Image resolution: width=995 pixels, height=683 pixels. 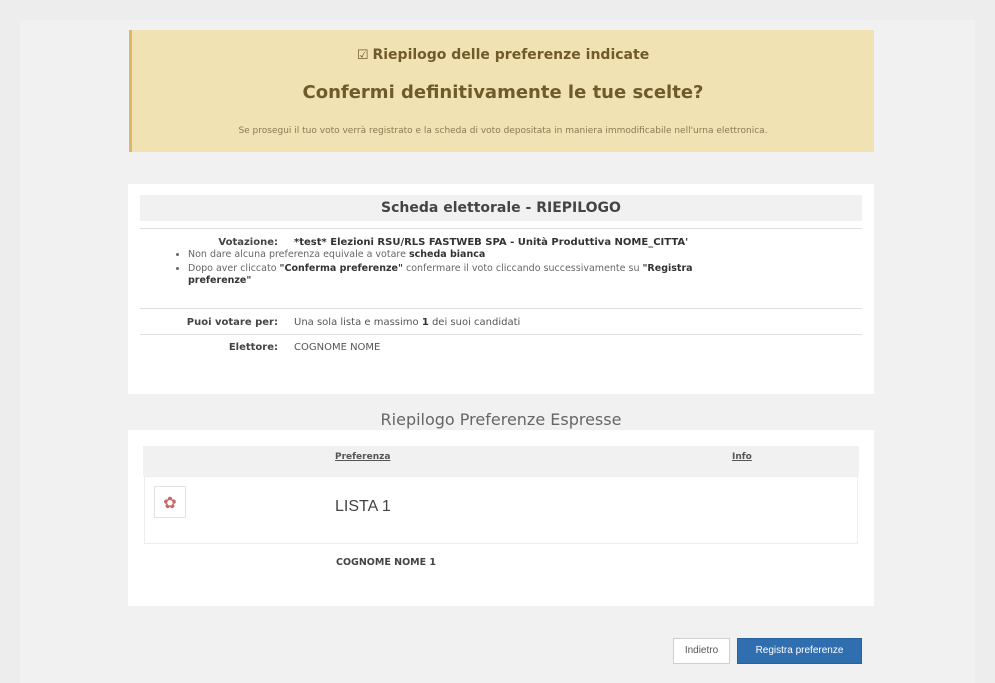 What do you see at coordinates (170, 502) in the screenshot?
I see `list-logo-icon: ✿` at bounding box center [170, 502].